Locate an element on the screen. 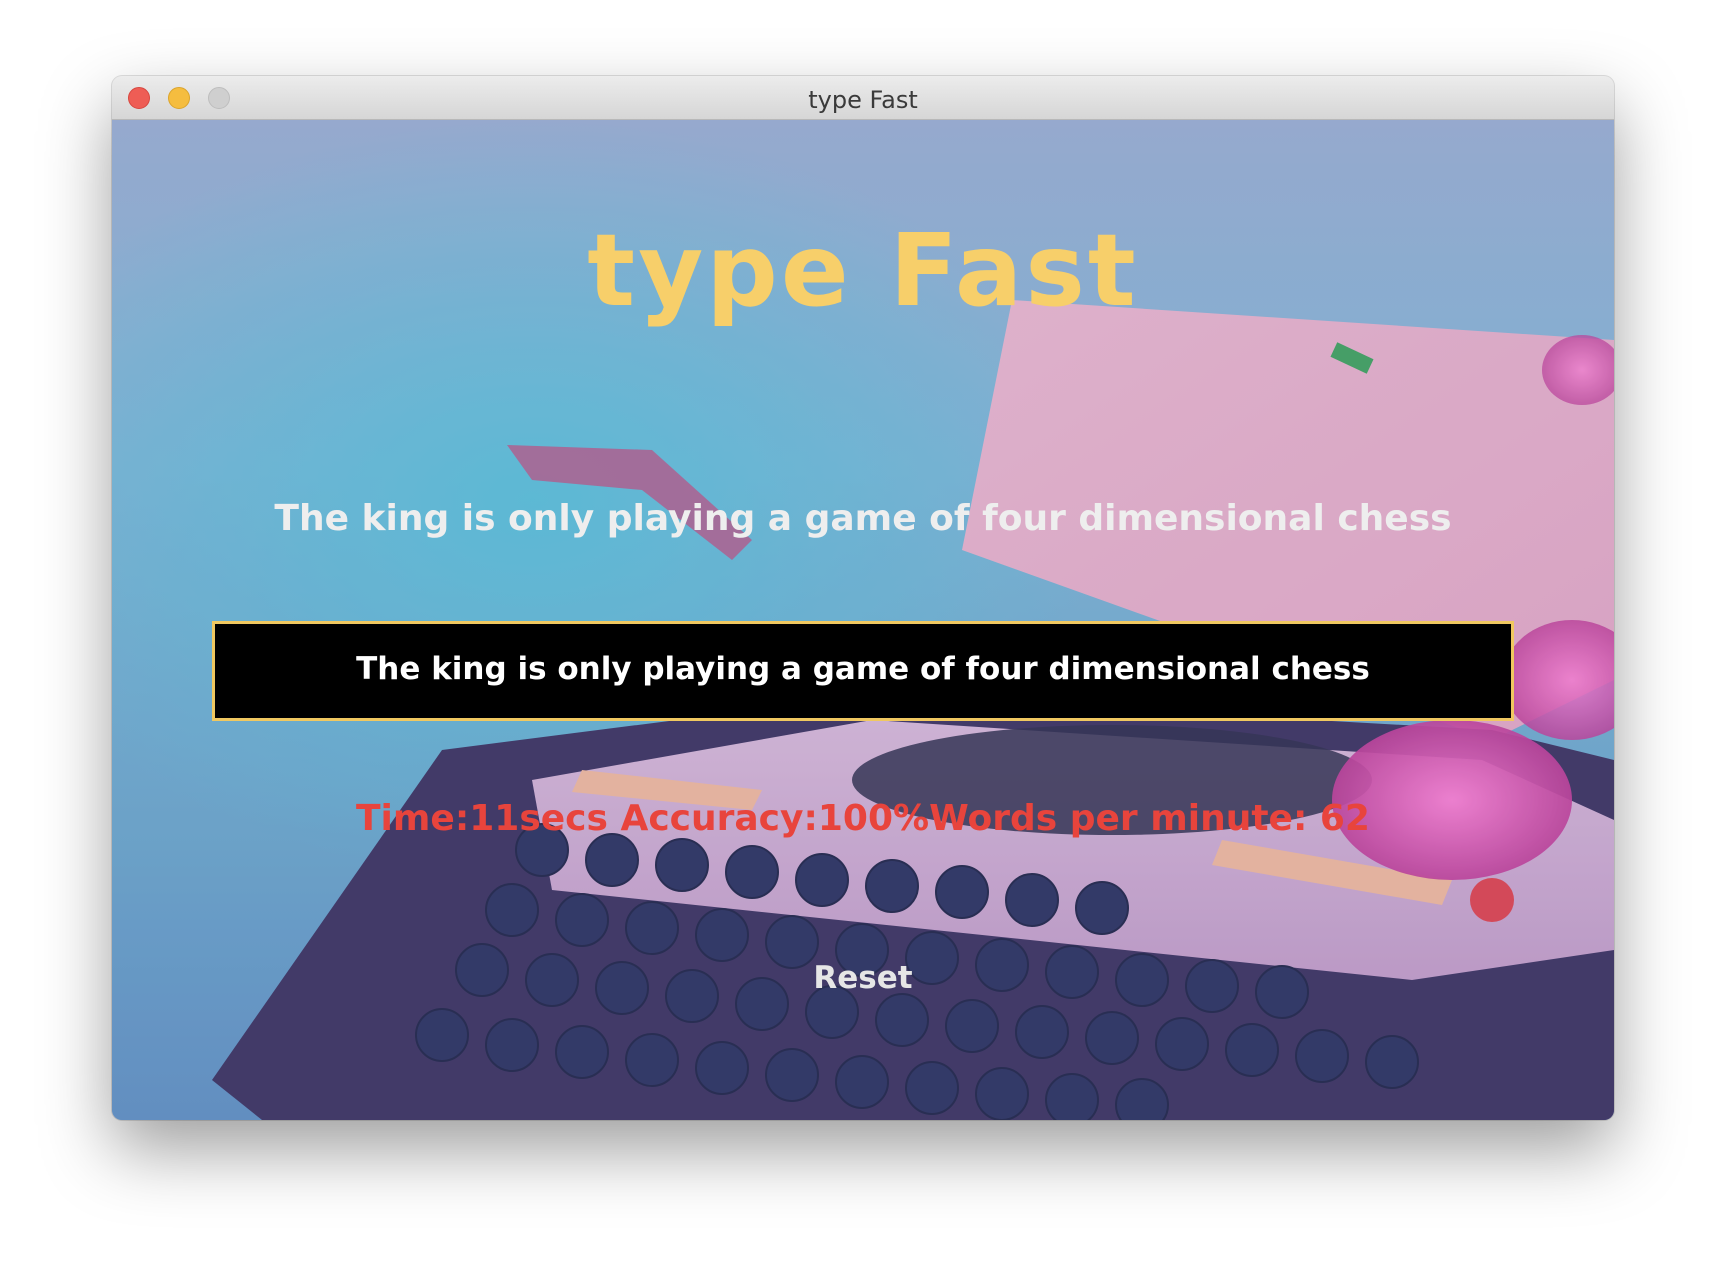 The height and width of the screenshot is (1268, 1724). reset-button: Reset is located at coordinates (863, 978).